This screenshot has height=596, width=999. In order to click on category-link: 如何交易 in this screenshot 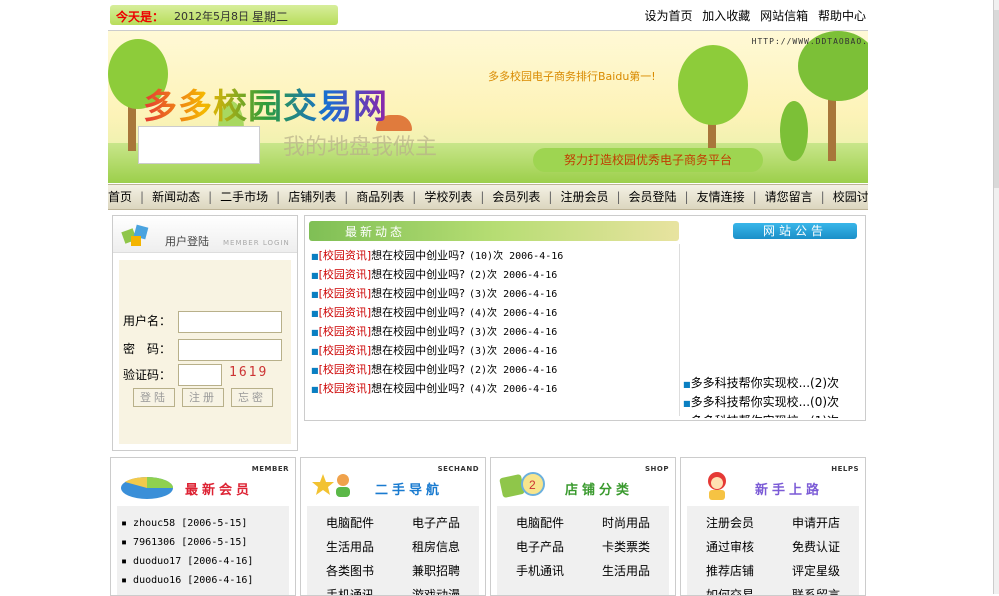, I will do `click(730, 589)`.